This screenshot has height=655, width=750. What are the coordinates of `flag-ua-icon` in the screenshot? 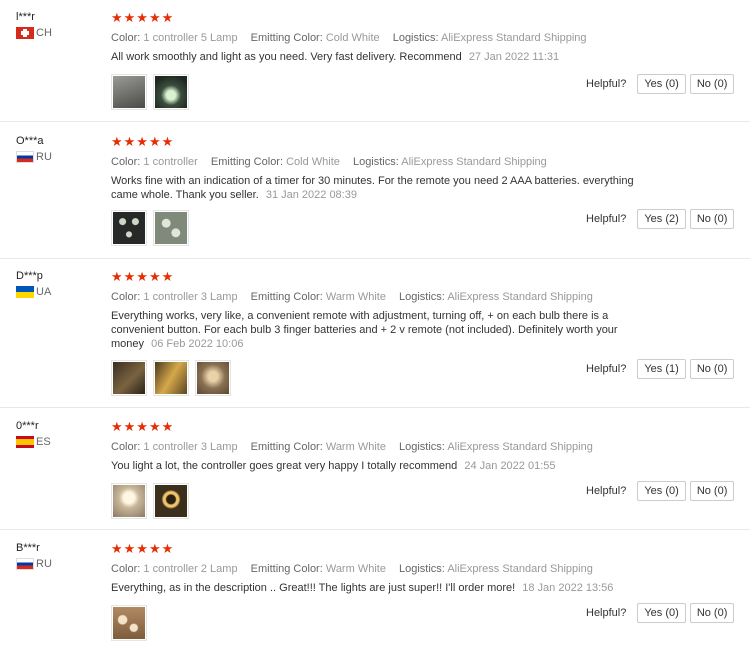 It's located at (25, 292).